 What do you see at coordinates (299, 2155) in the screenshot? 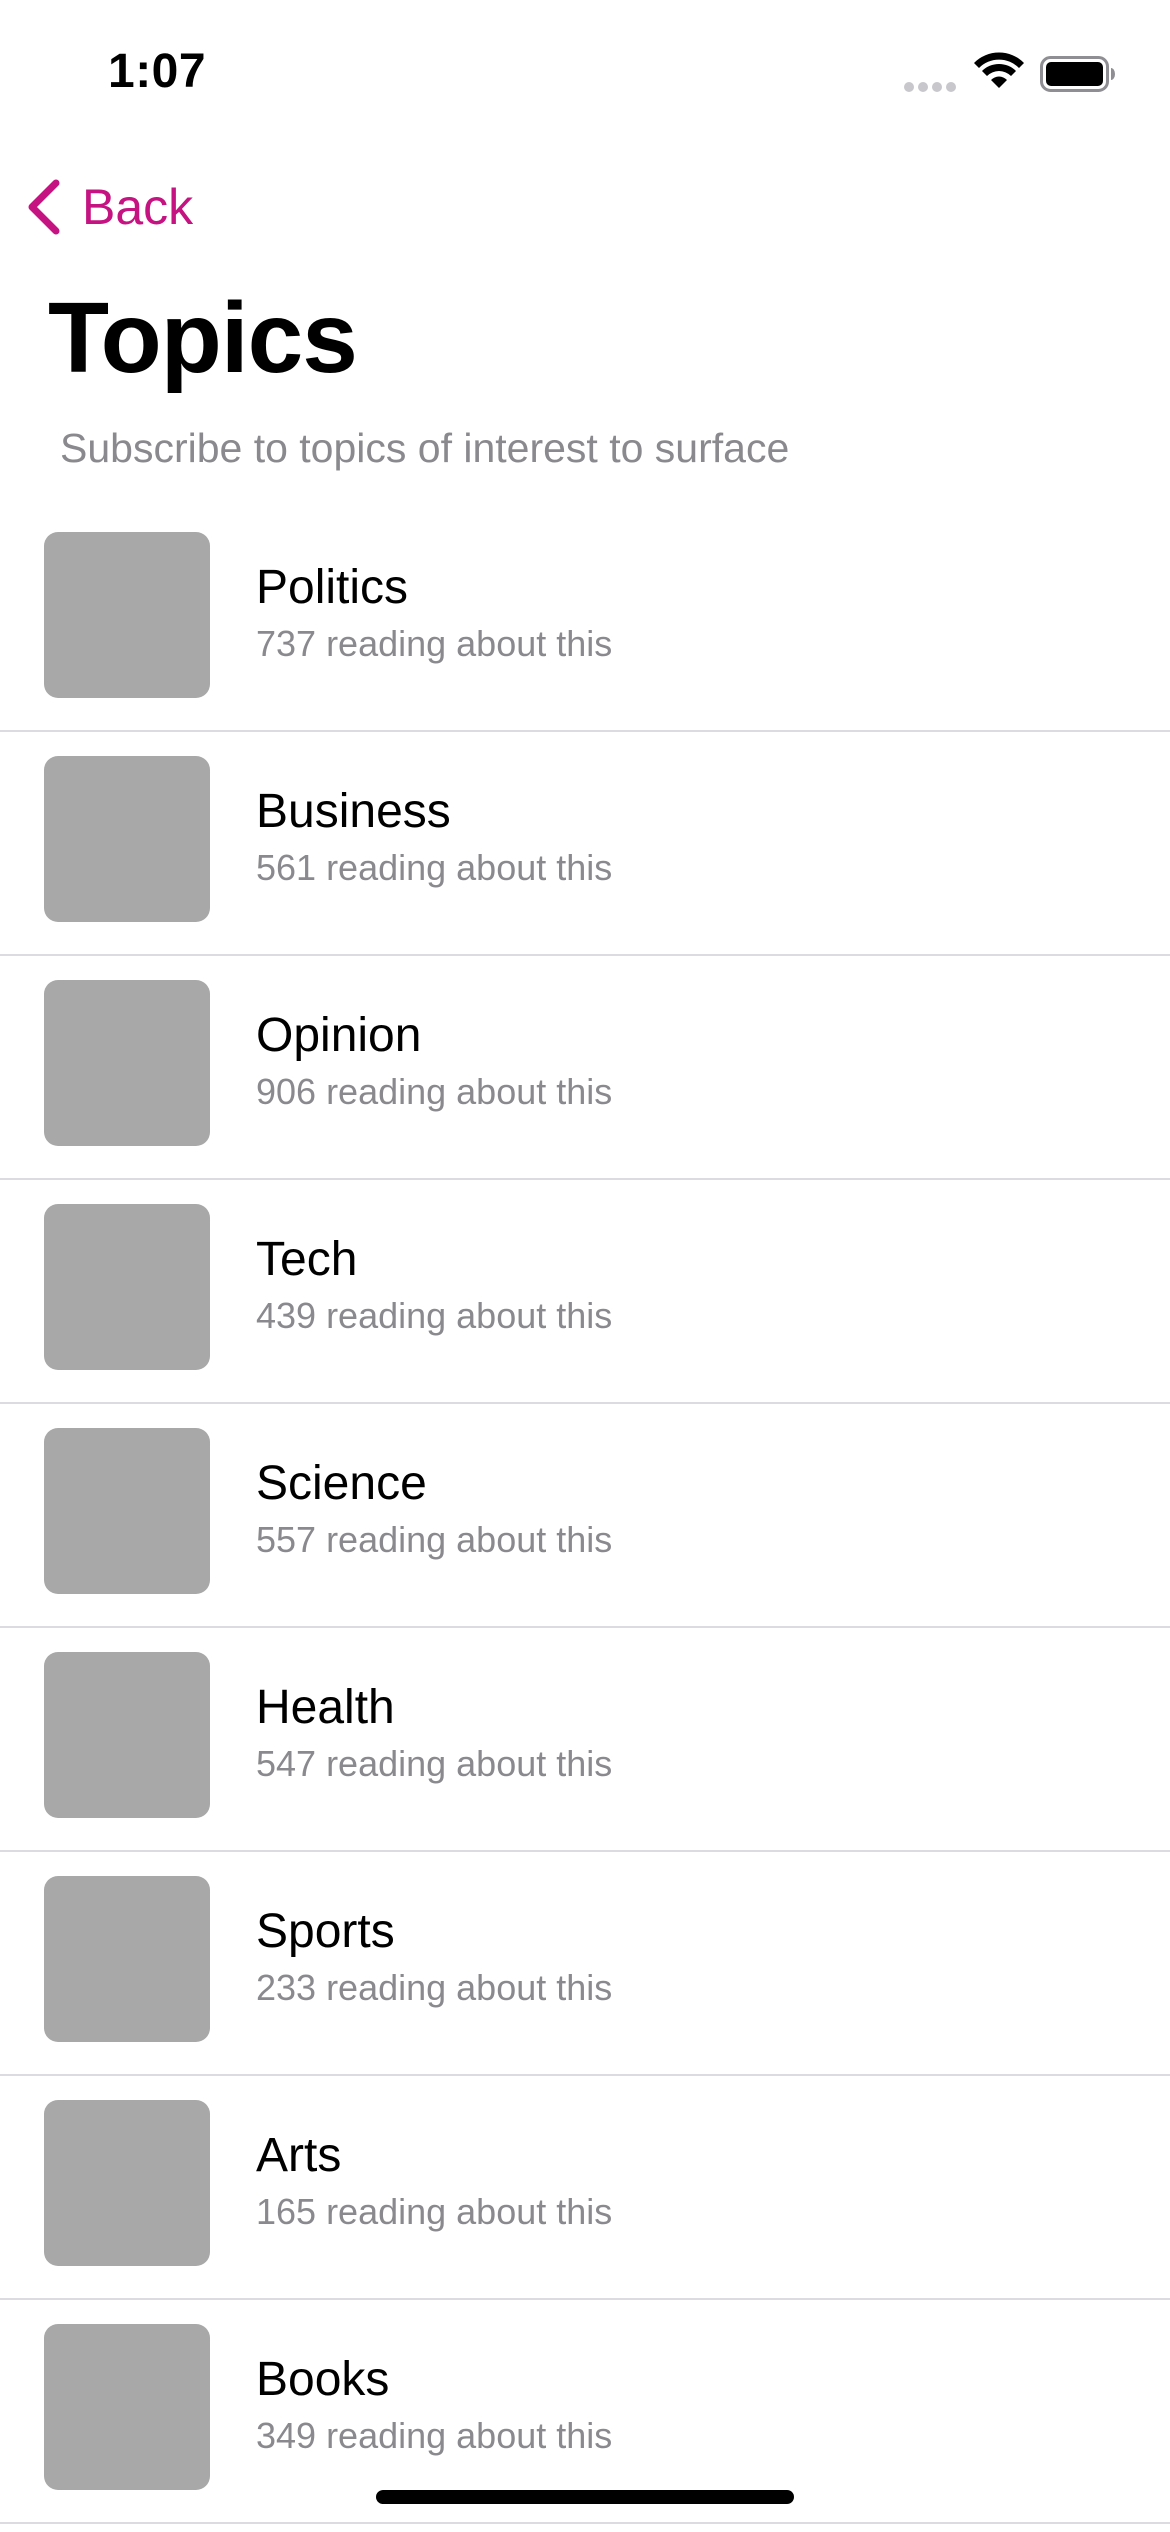
I see `topic-name: Arts` at bounding box center [299, 2155].